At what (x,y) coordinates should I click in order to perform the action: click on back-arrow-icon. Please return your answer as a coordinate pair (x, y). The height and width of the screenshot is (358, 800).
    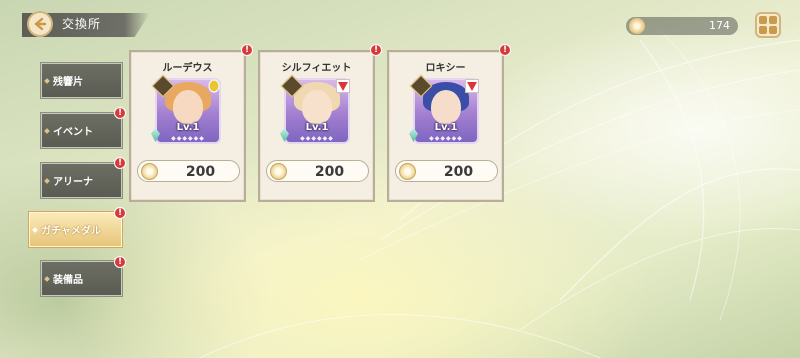
    Looking at the image, I should click on (40, 24).